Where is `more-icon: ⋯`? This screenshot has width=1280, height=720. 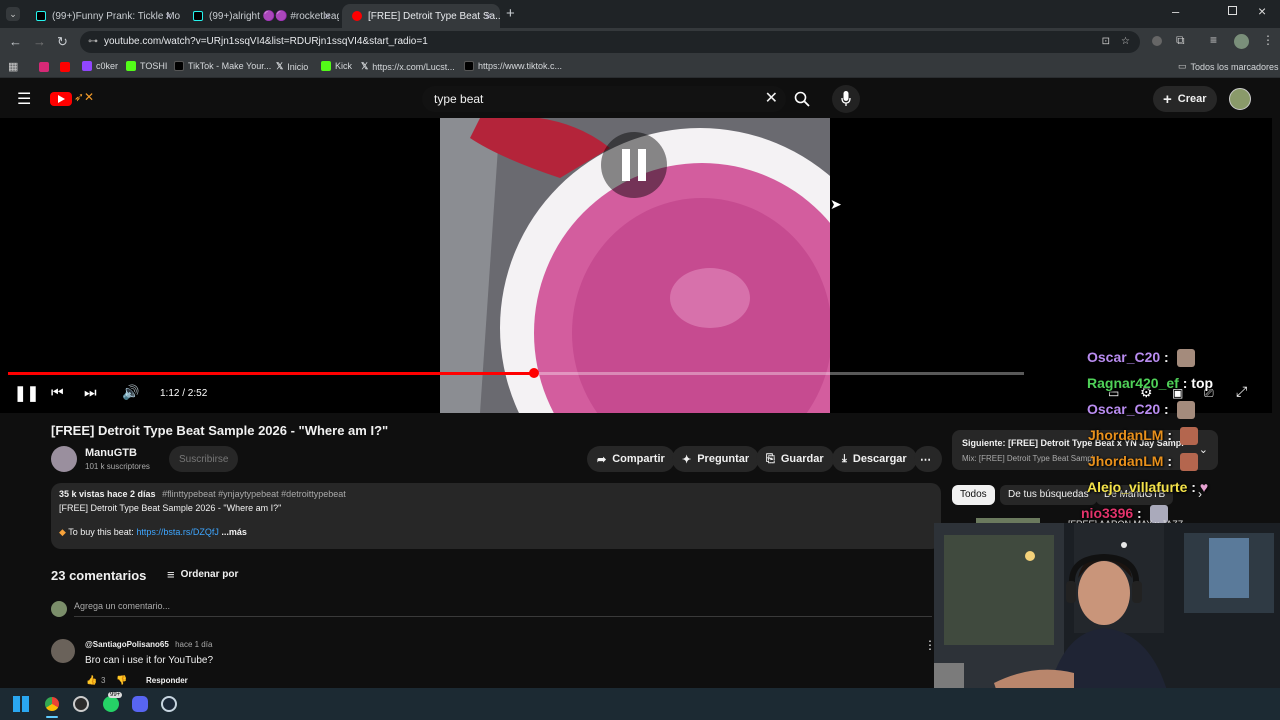 more-icon: ⋯ is located at coordinates (925, 459).